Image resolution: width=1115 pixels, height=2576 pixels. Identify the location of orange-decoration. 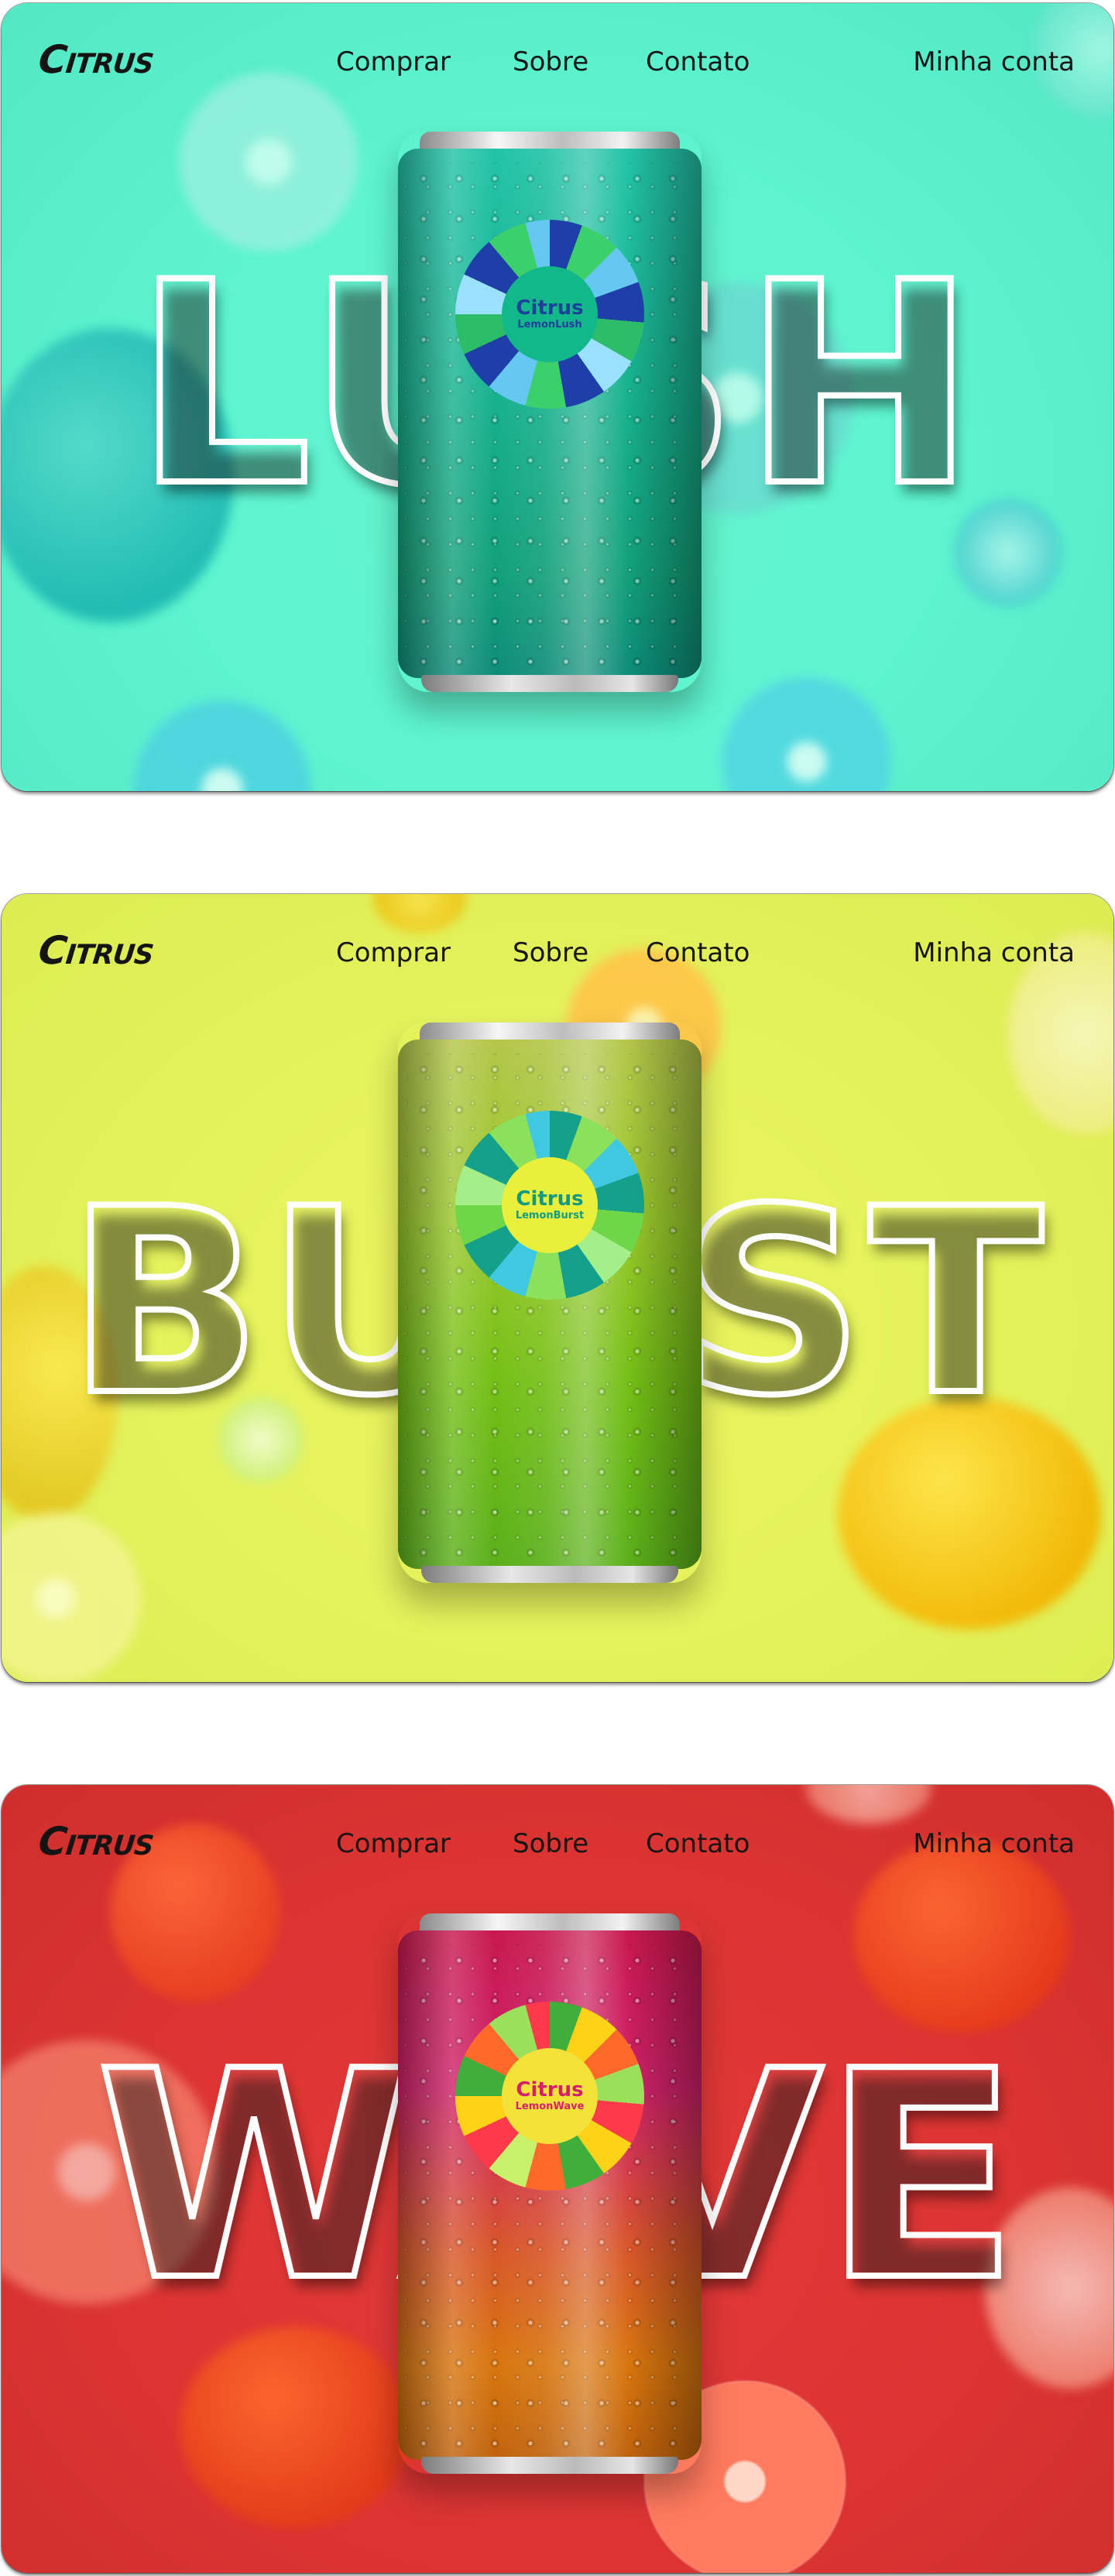
(296, 2427).